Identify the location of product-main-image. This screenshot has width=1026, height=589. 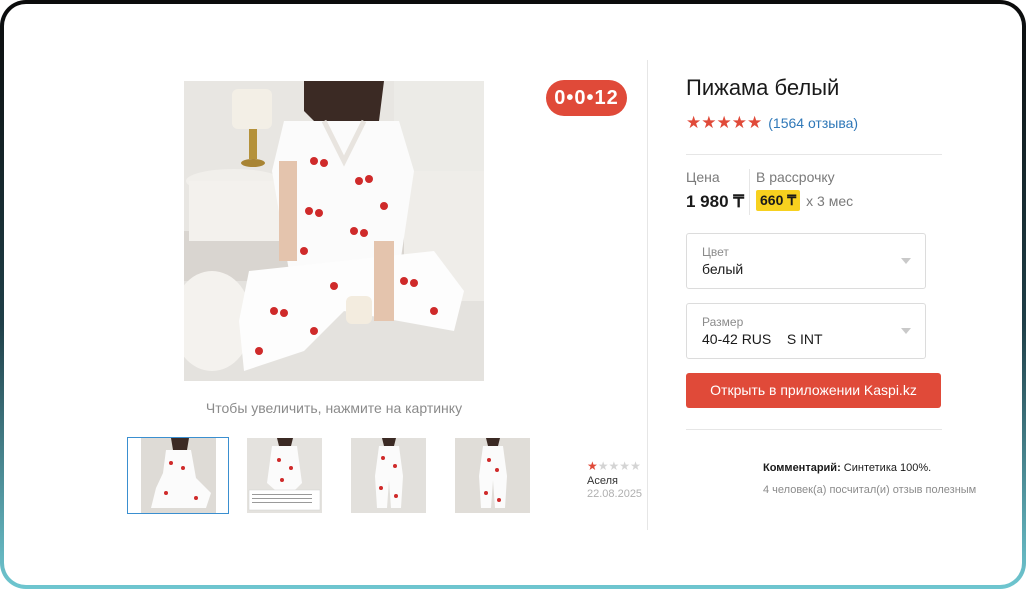
(334, 231).